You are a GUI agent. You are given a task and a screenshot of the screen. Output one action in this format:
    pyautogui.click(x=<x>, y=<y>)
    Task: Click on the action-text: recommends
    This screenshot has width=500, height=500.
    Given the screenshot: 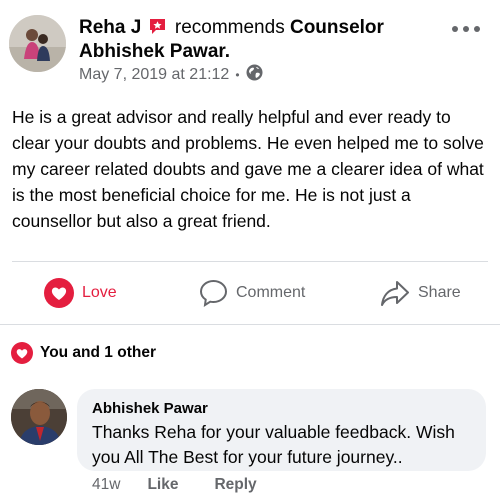 What is the action you would take?
    pyautogui.click(x=229, y=27)
    